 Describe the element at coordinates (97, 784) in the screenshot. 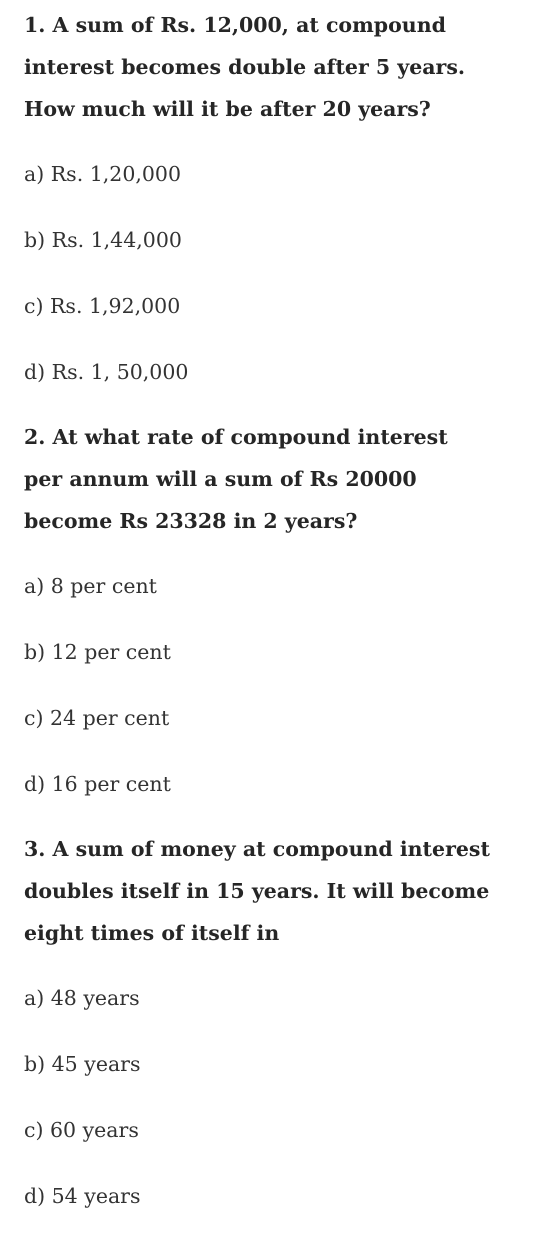

I see `option-d: d) 16 per cent` at that location.